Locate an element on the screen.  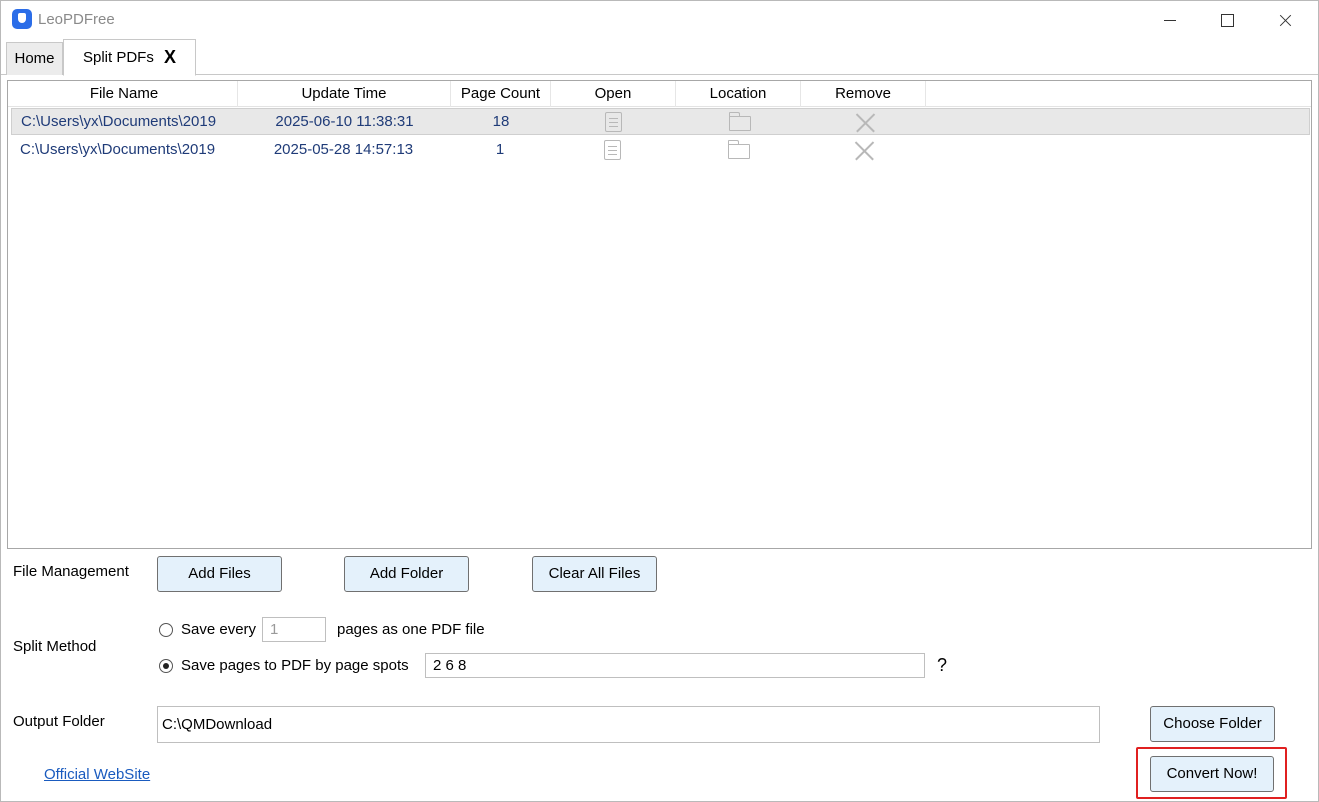
minimize-icon is located at coordinates (1170, 20).